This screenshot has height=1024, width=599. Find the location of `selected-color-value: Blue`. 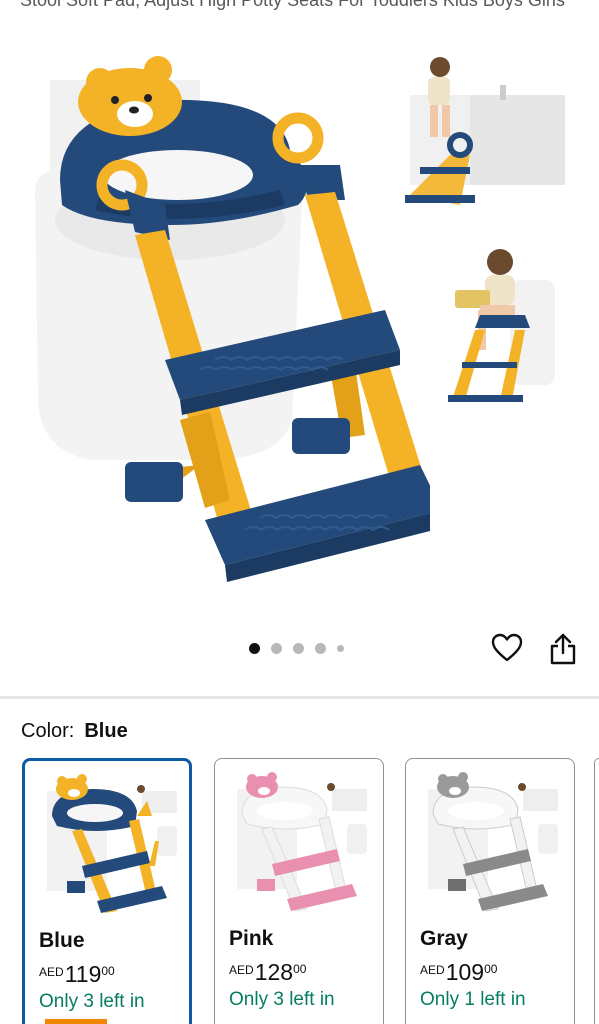

selected-color-value: Blue is located at coordinates (106, 731).